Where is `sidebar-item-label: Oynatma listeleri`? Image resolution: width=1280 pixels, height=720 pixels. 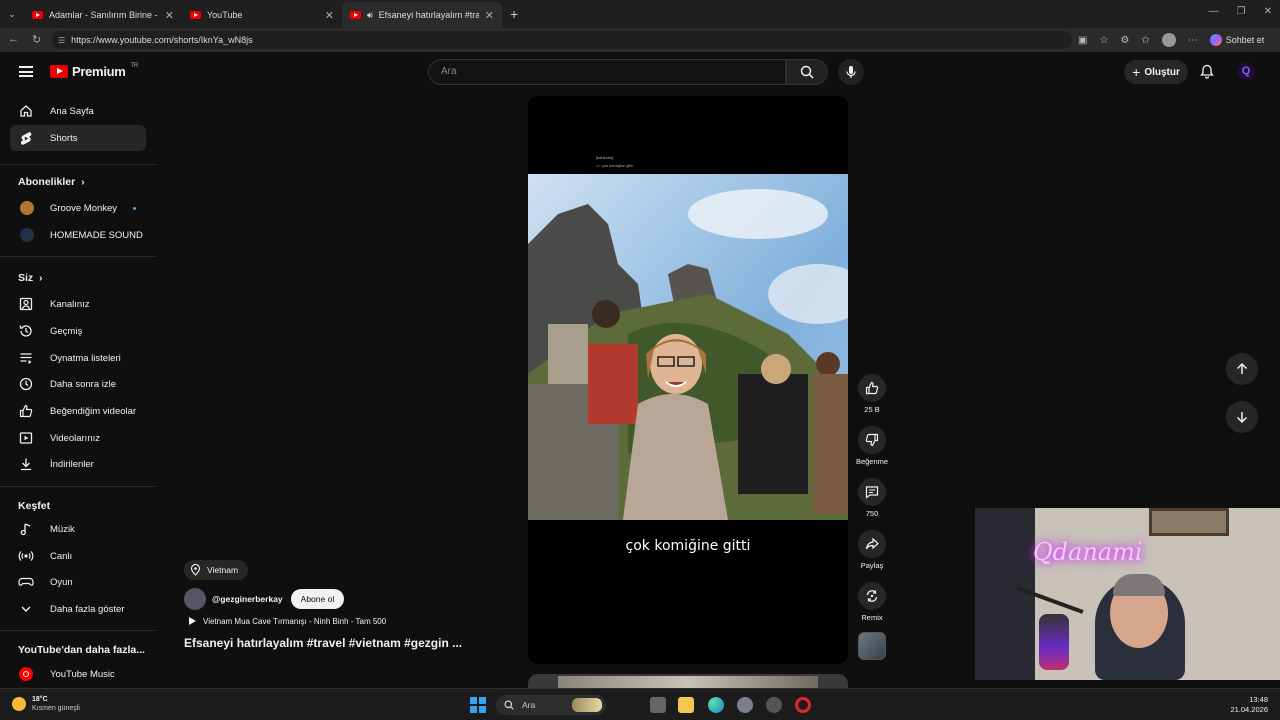
sidebar-item-label: Oynatma listeleri is located at coordinates (85, 358).